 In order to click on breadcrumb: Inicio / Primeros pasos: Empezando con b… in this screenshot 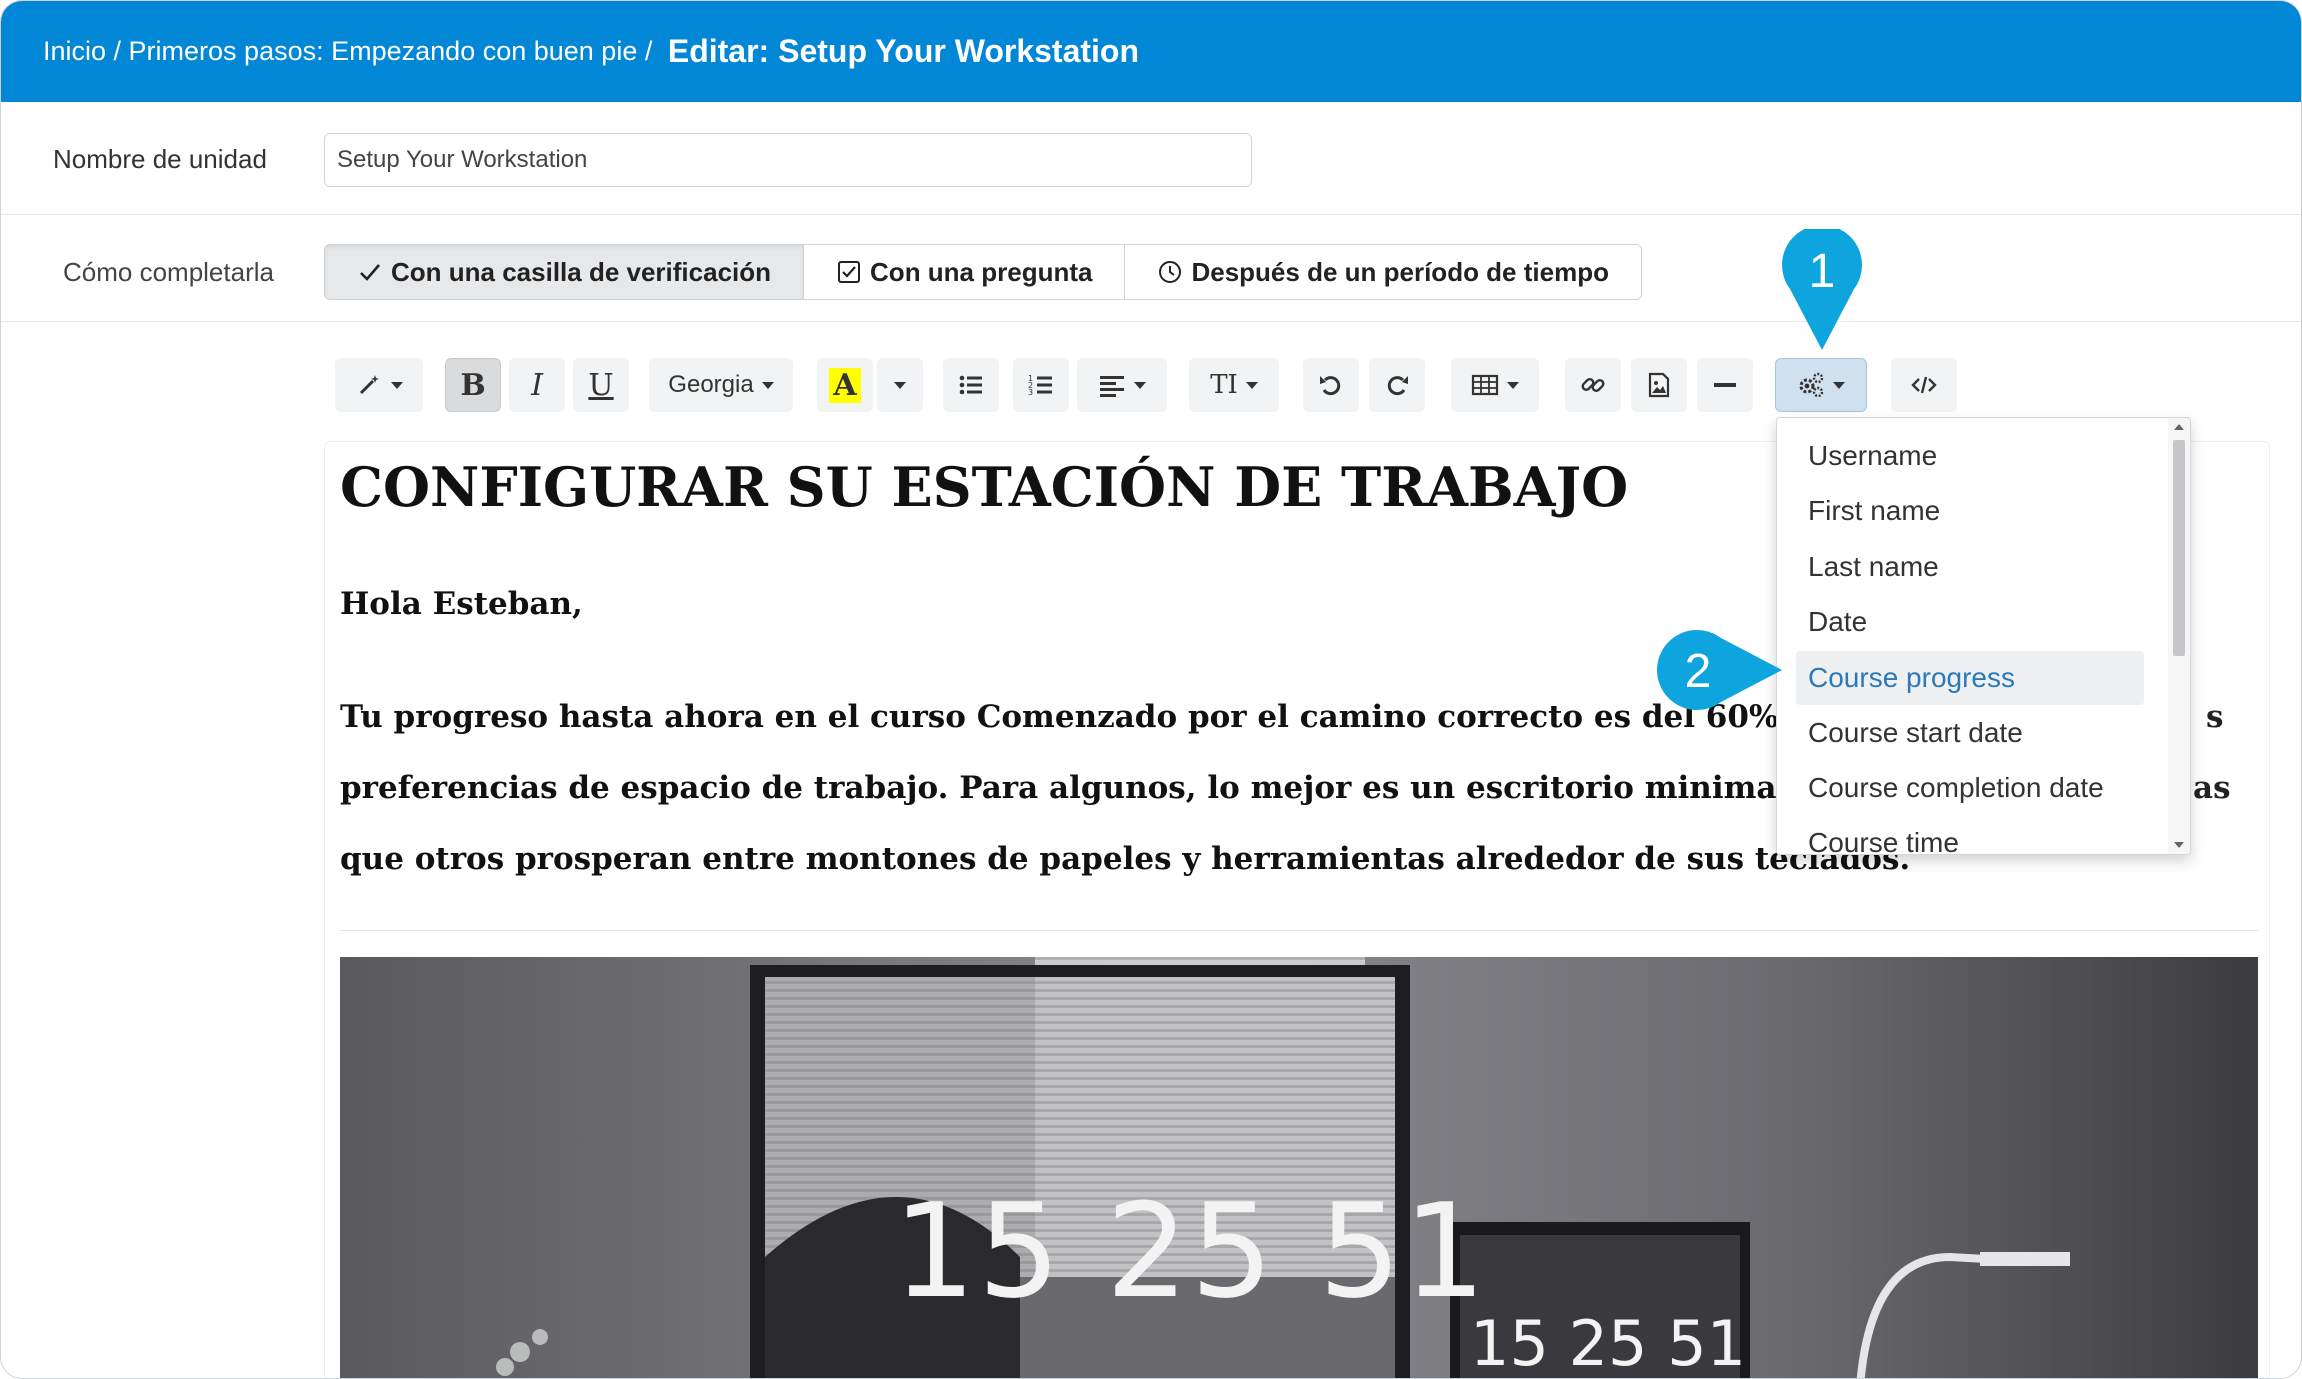, I will do `click(1151, 51)`.